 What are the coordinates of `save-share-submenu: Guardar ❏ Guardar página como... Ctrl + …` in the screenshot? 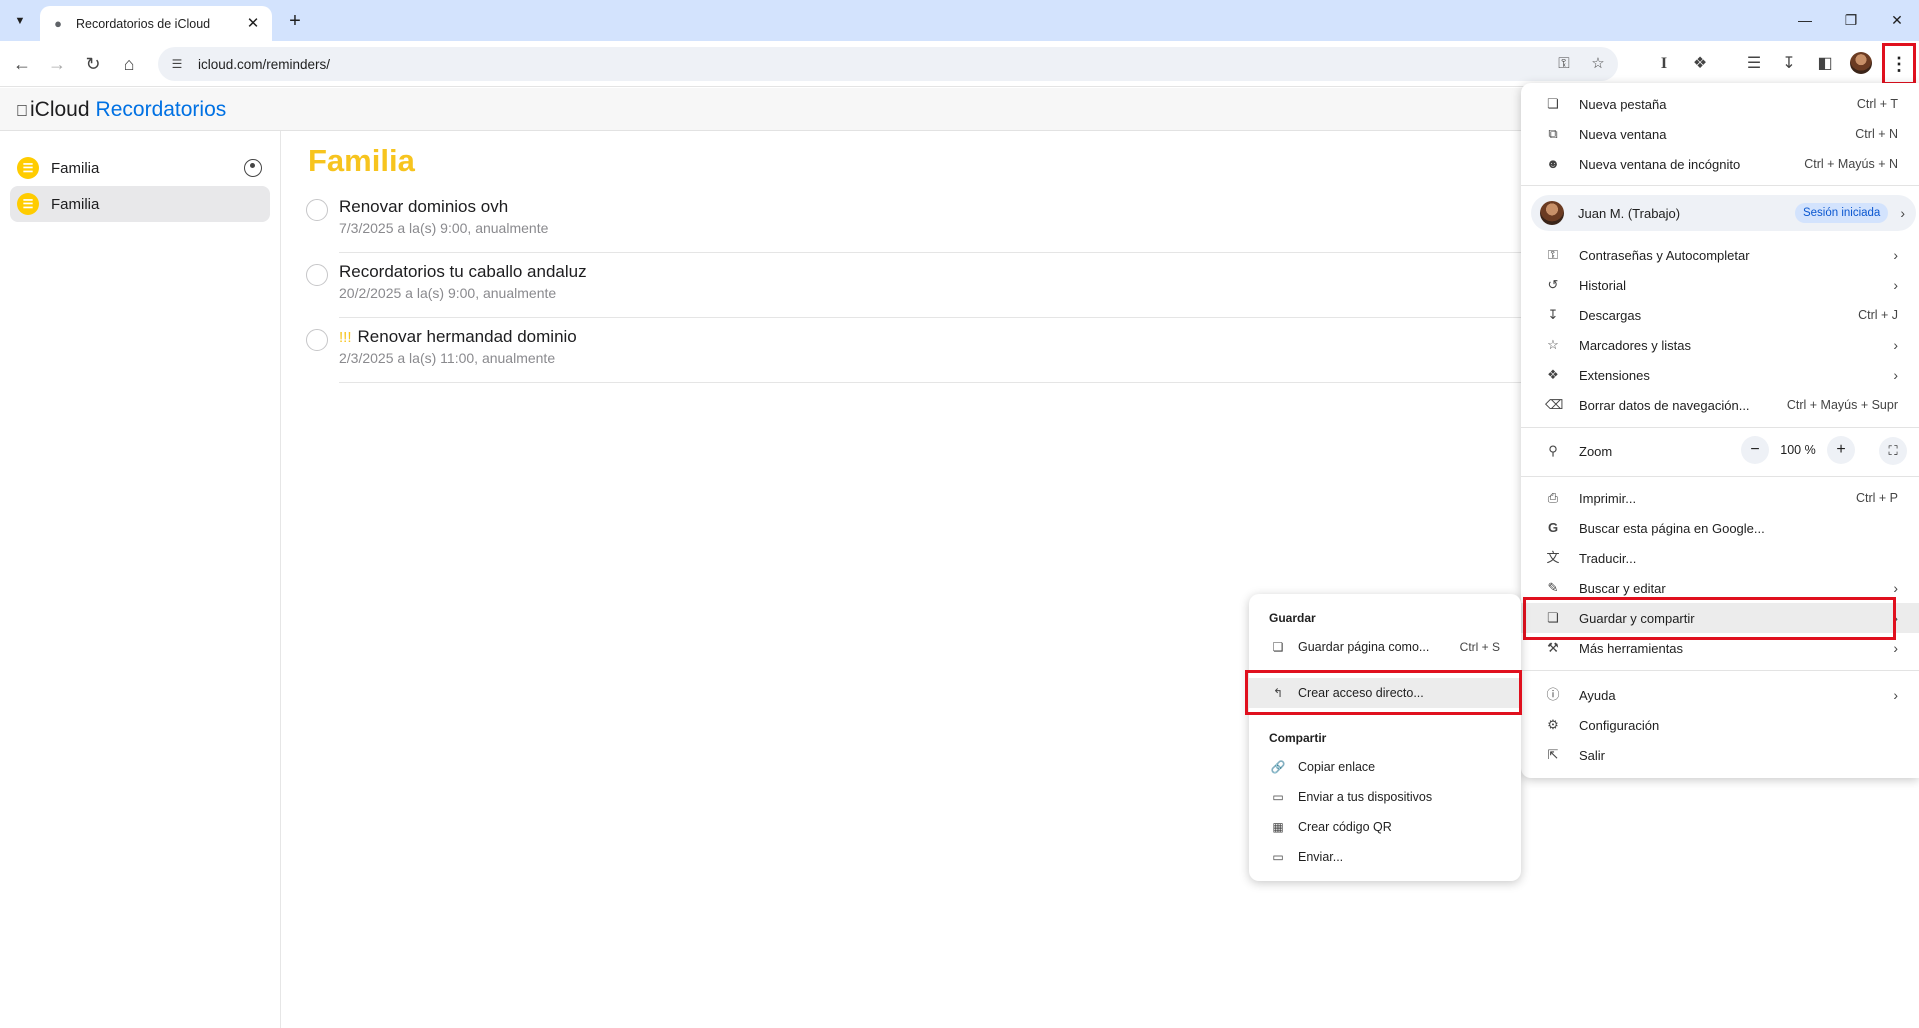 It's located at (1385, 737).